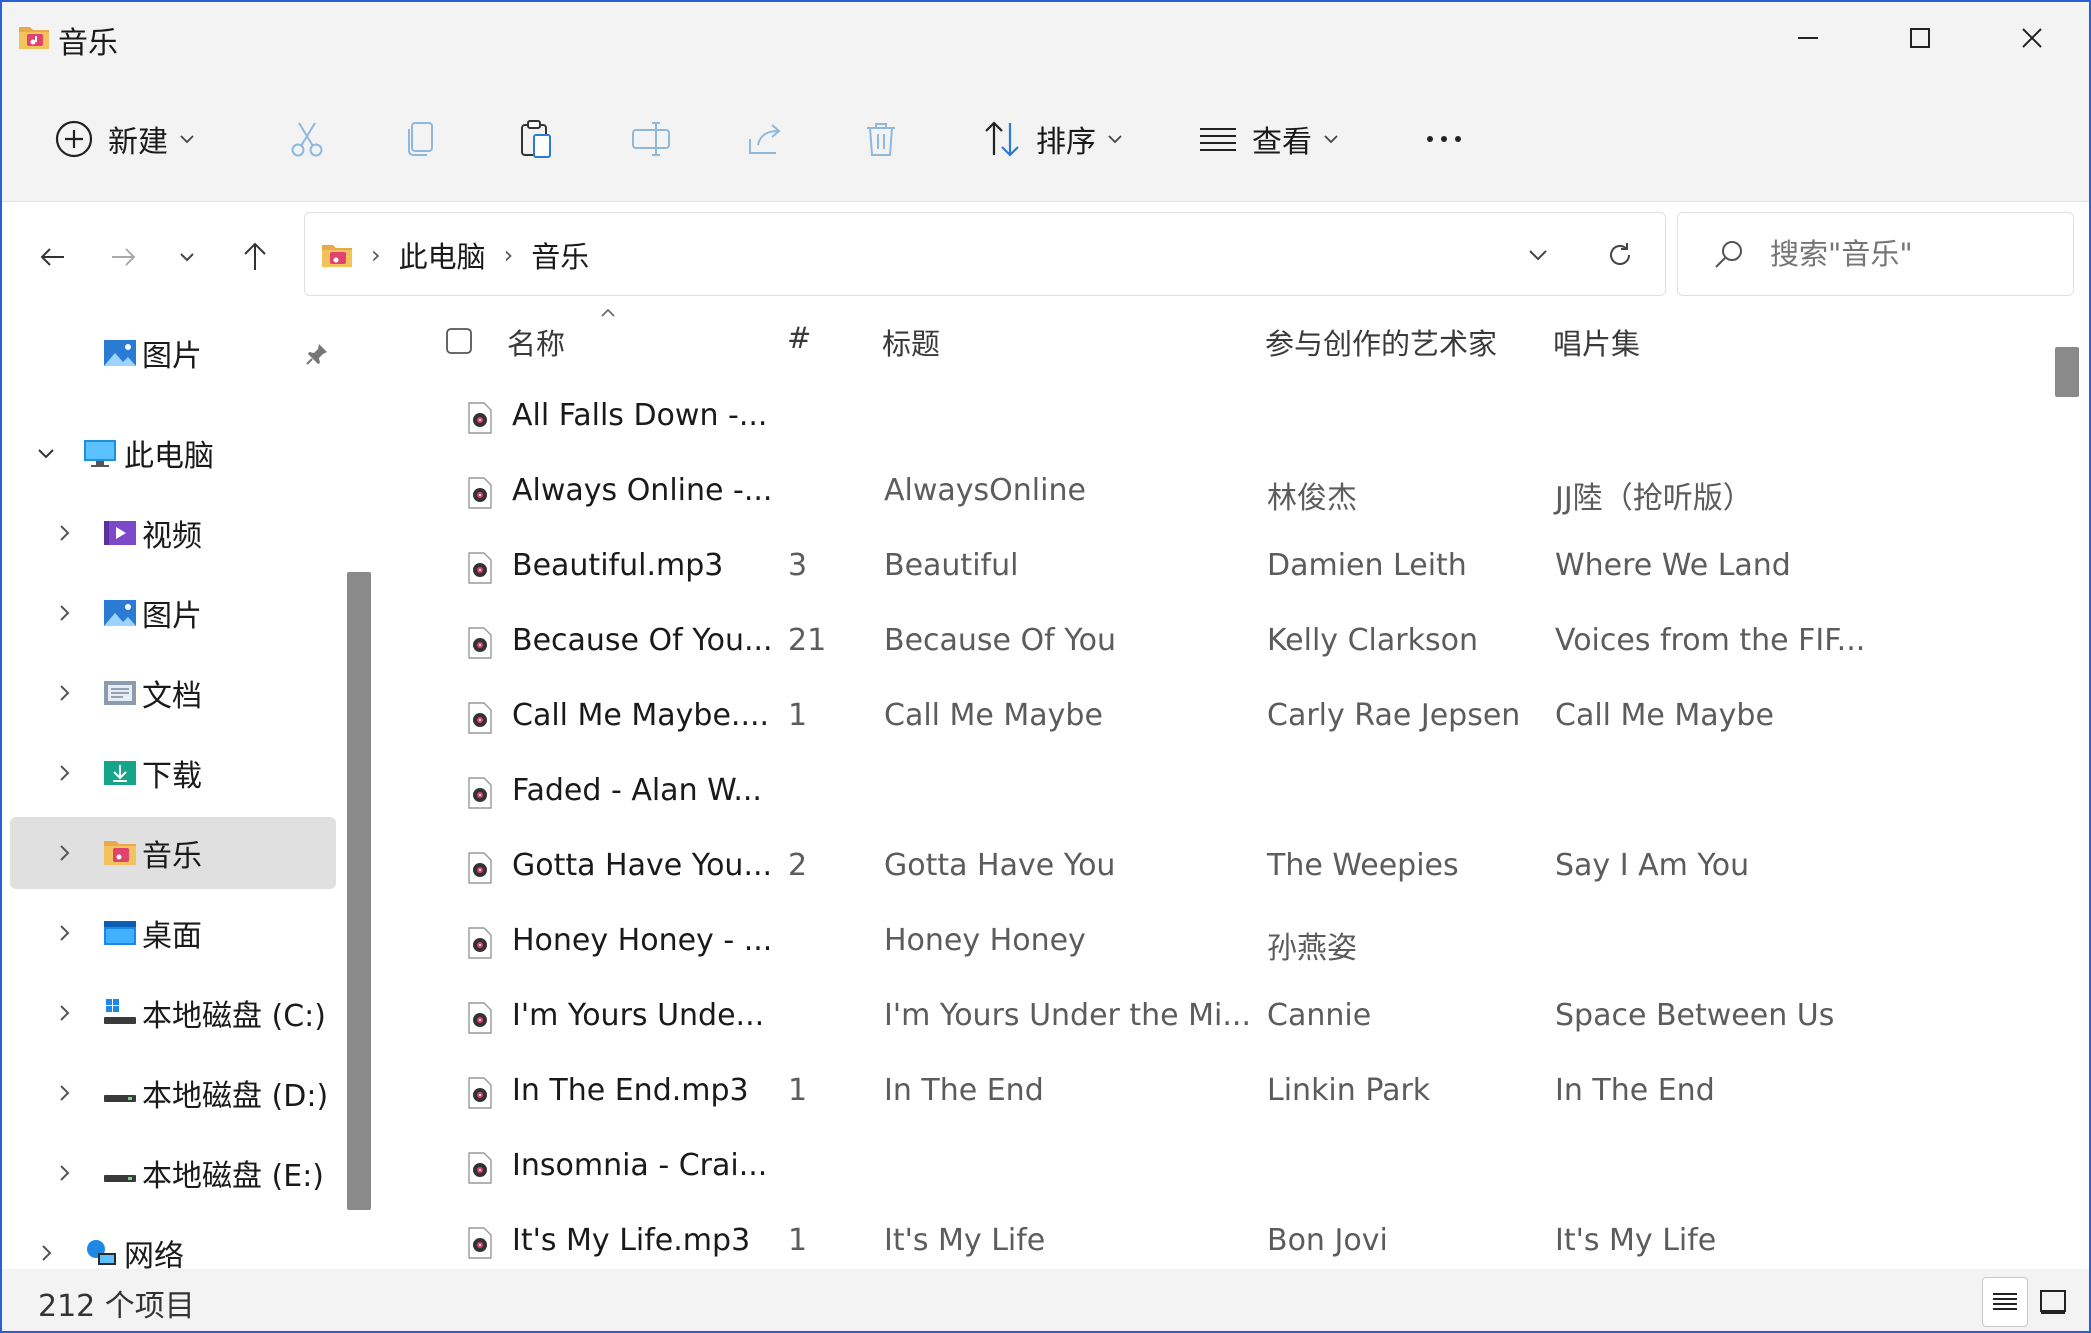 Image resolution: width=2091 pixels, height=1333 pixels. I want to click on sidebar-item-drive-d: 本地磁盘 (D:), so click(173, 1093).